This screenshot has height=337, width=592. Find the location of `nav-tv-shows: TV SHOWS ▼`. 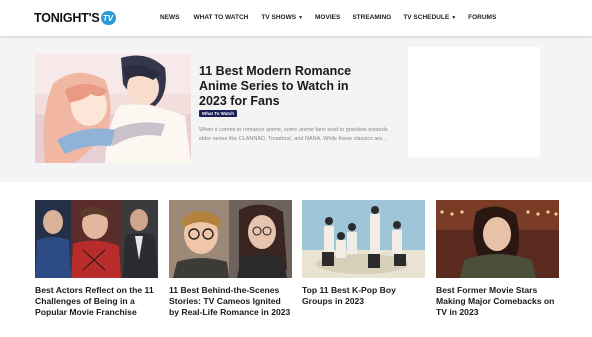

nav-tv-shows: TV SHOWS ▼ is located at coordinates (282, 17).